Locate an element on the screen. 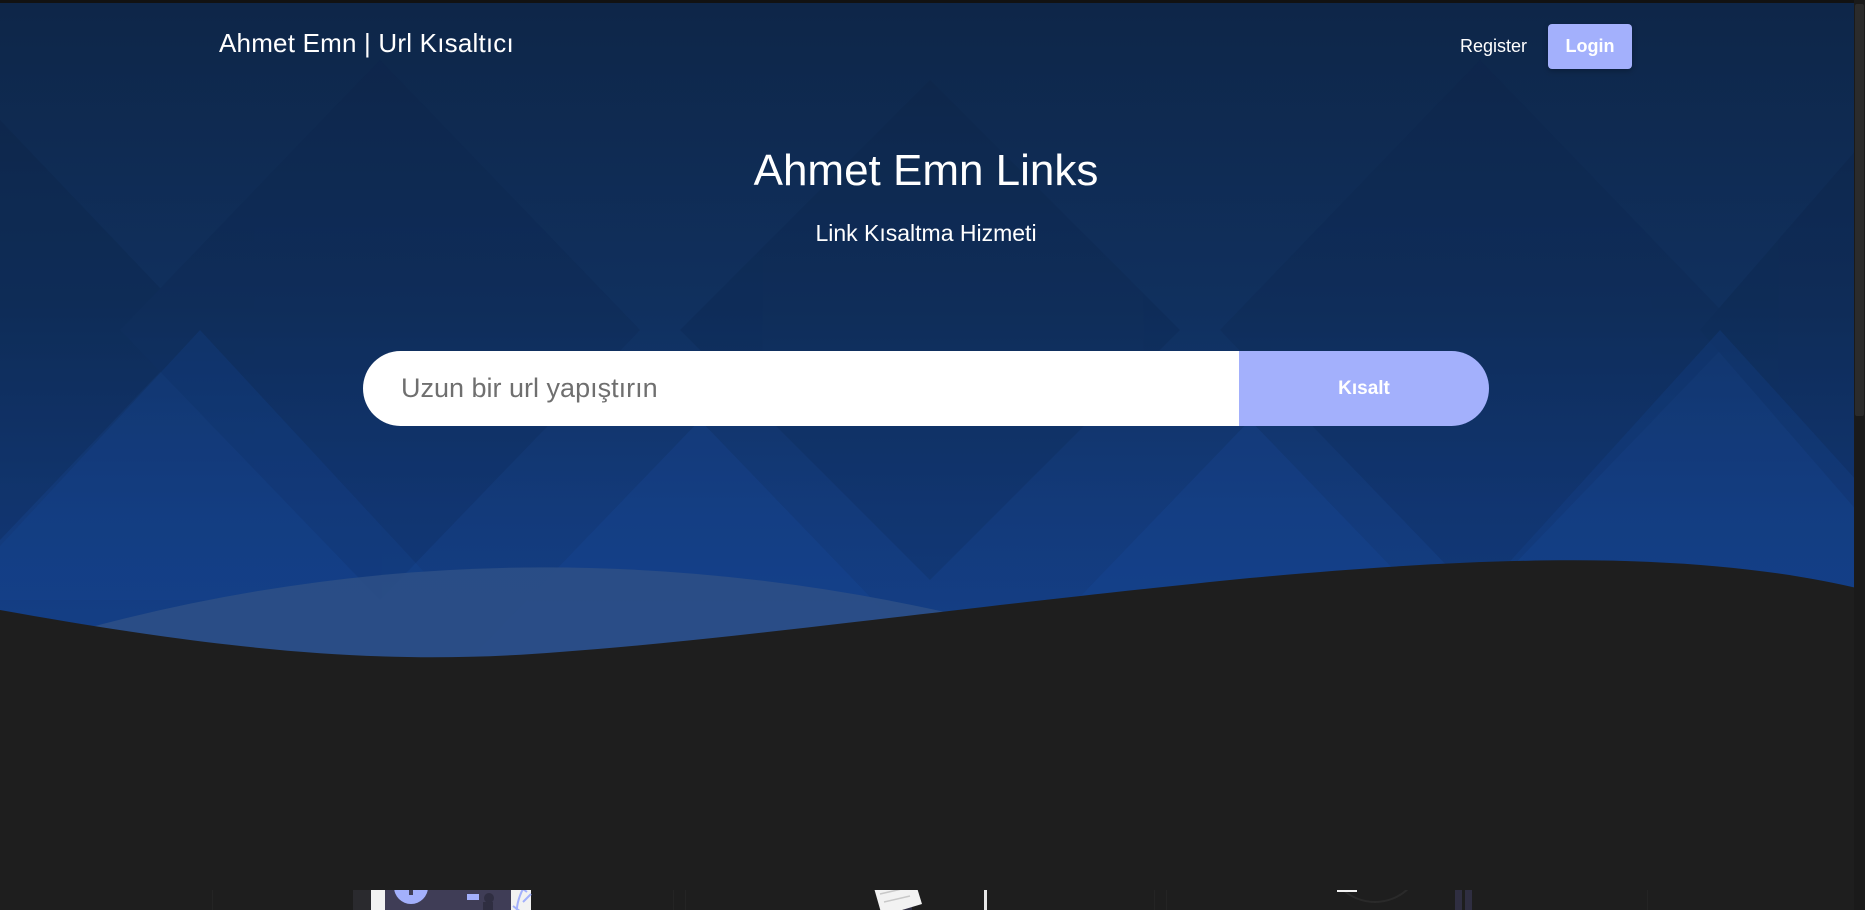 This screenshot has width=1865, height=910. url-input is located at coordinates (801, 388).